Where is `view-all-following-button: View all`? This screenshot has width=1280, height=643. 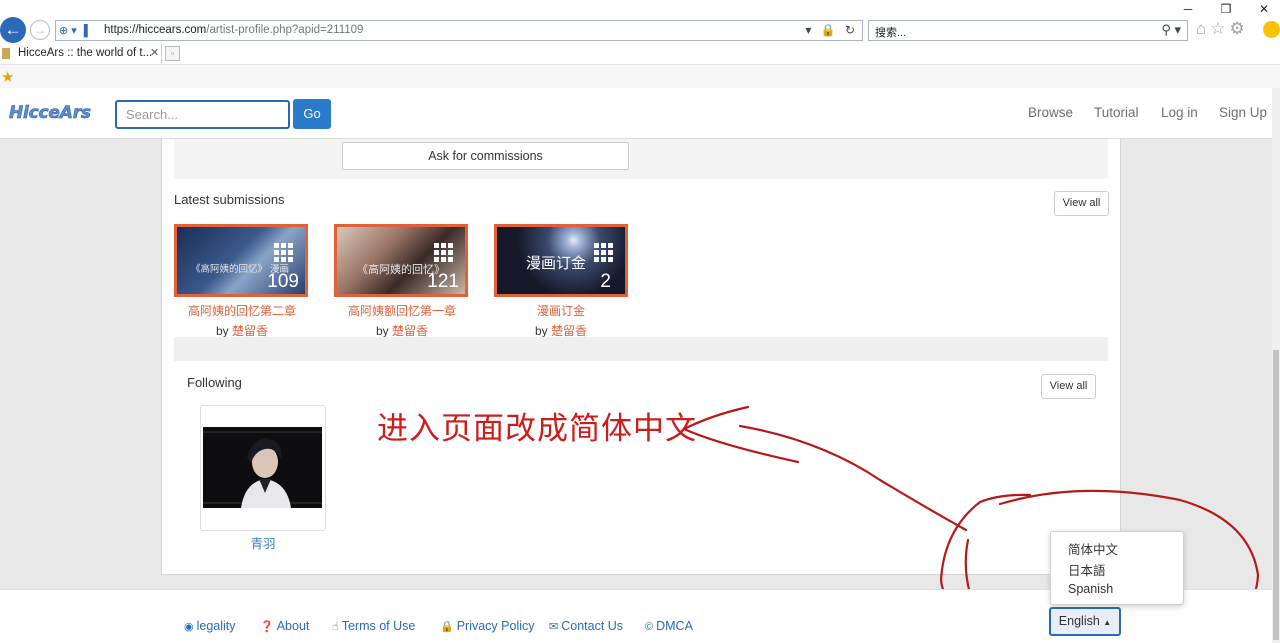 view-all-following-button: View all is located at coordinates (1068, 386).